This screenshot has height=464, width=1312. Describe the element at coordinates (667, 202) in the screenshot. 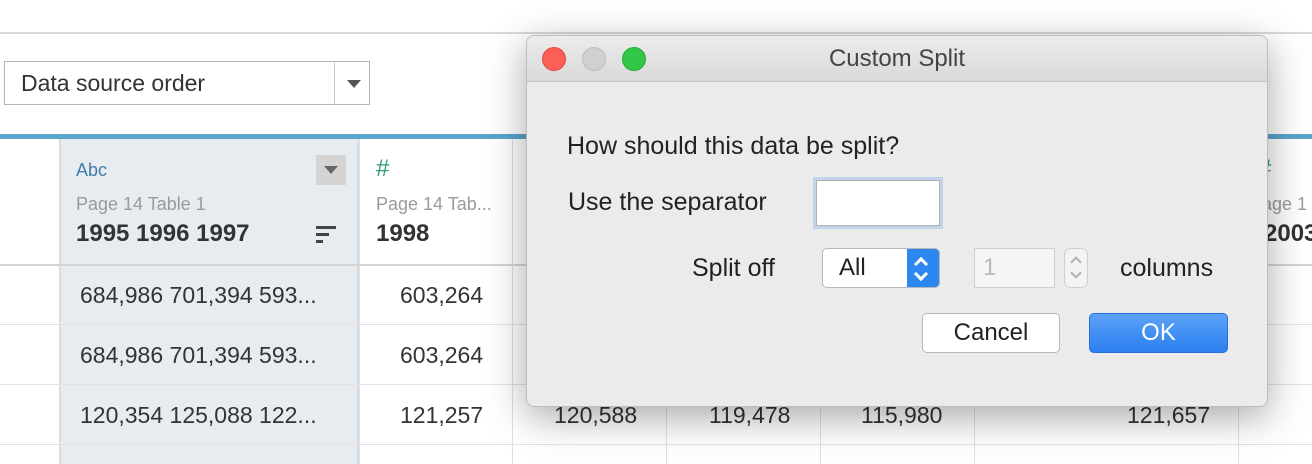

I see `separator-label: Use the separator` at that location.